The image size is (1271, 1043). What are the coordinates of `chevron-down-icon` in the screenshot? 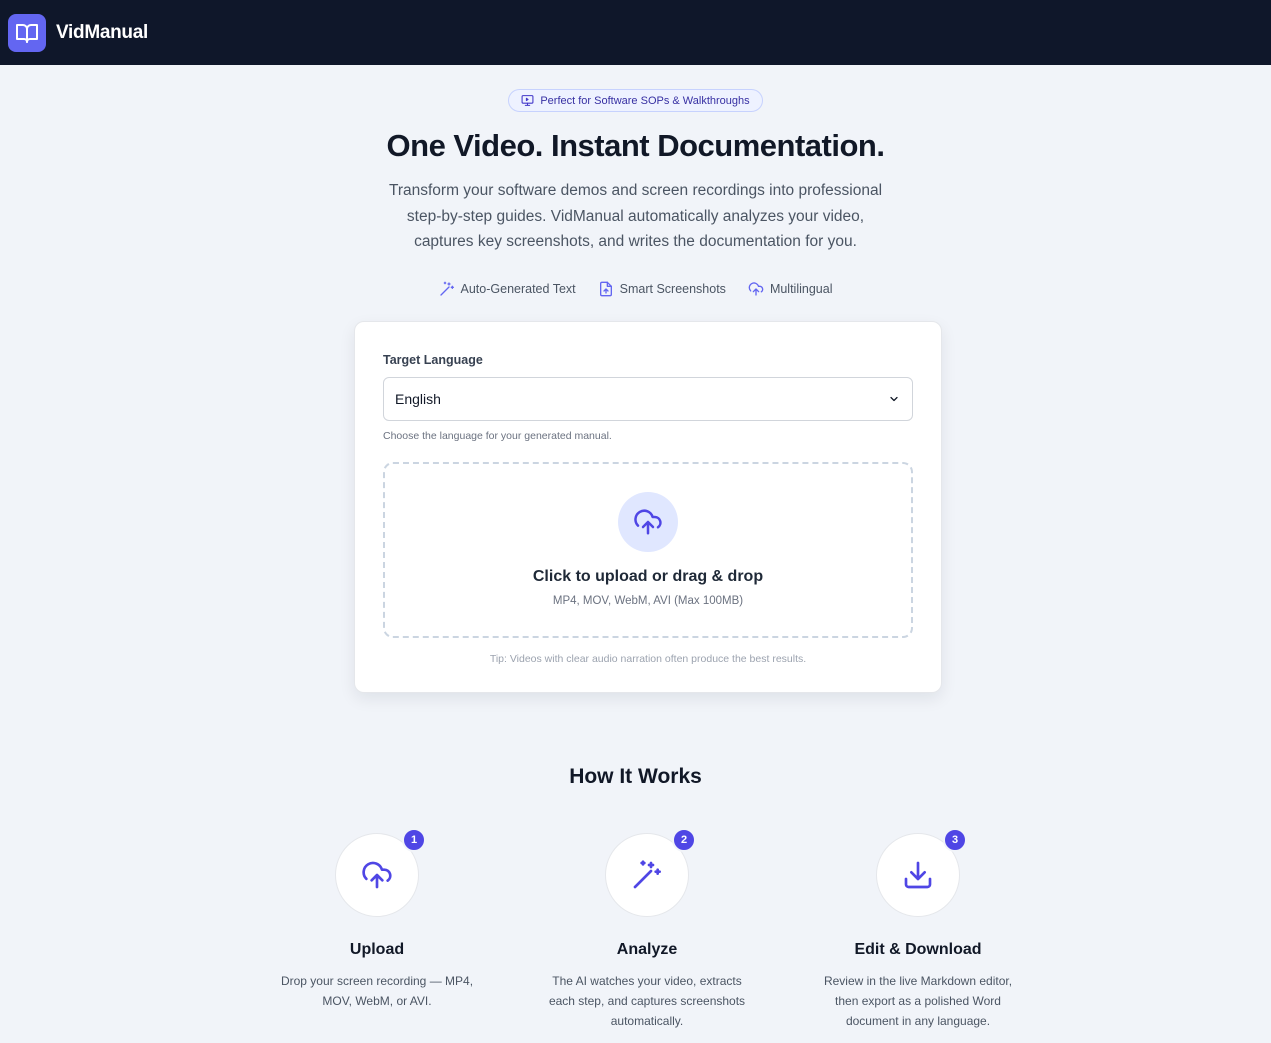 It's located at (894, 399).